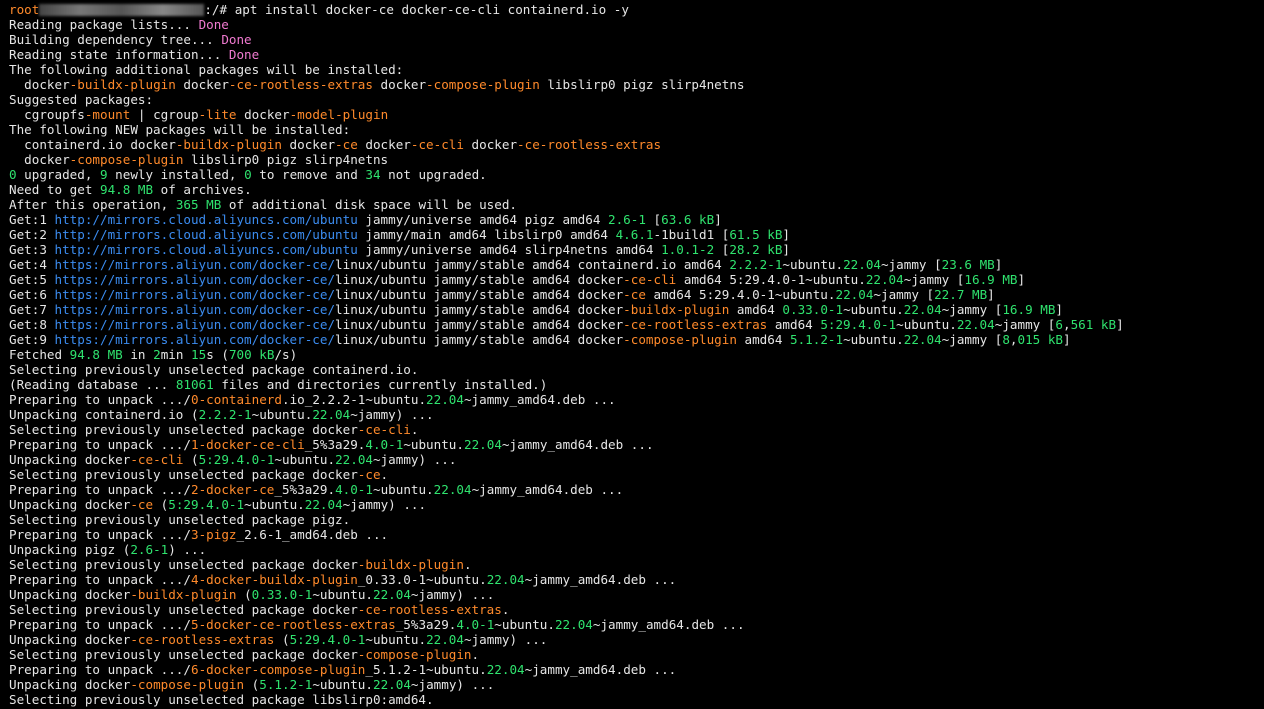 This screenshot has width=1264, height=709. What do you see at coordinates (771, 279) in the screenshot?
I see `output-segment: amd64 5:29.4.0-1~ubuntu.` at bounding box center [771, 279].